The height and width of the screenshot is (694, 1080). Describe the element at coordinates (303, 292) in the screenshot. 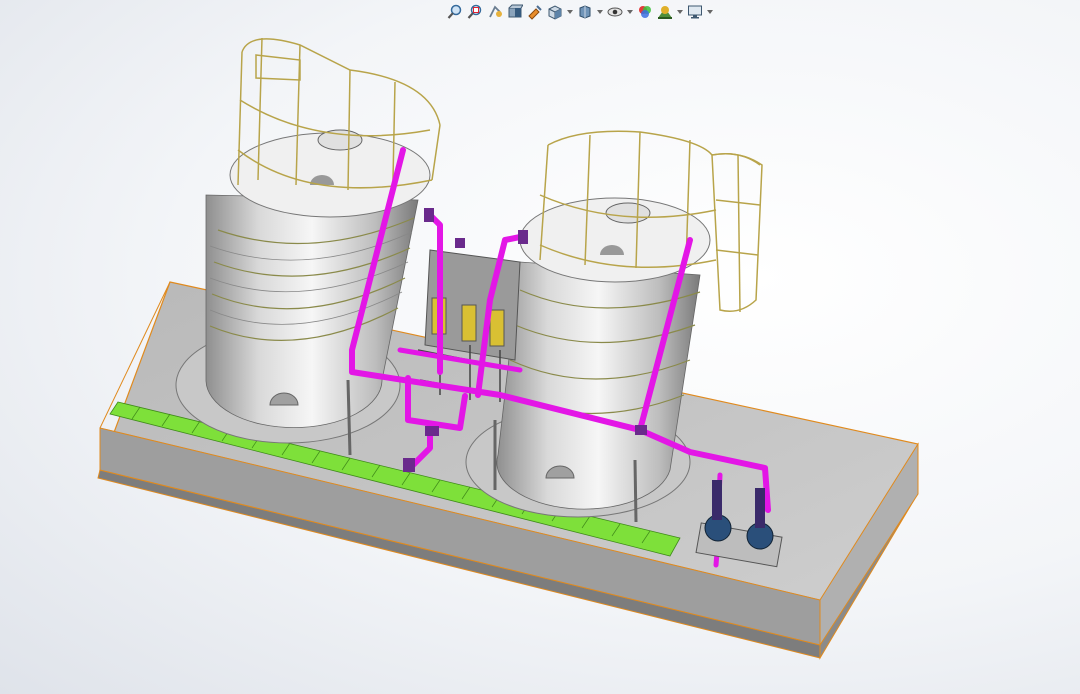

I see `left-tank` at that location.